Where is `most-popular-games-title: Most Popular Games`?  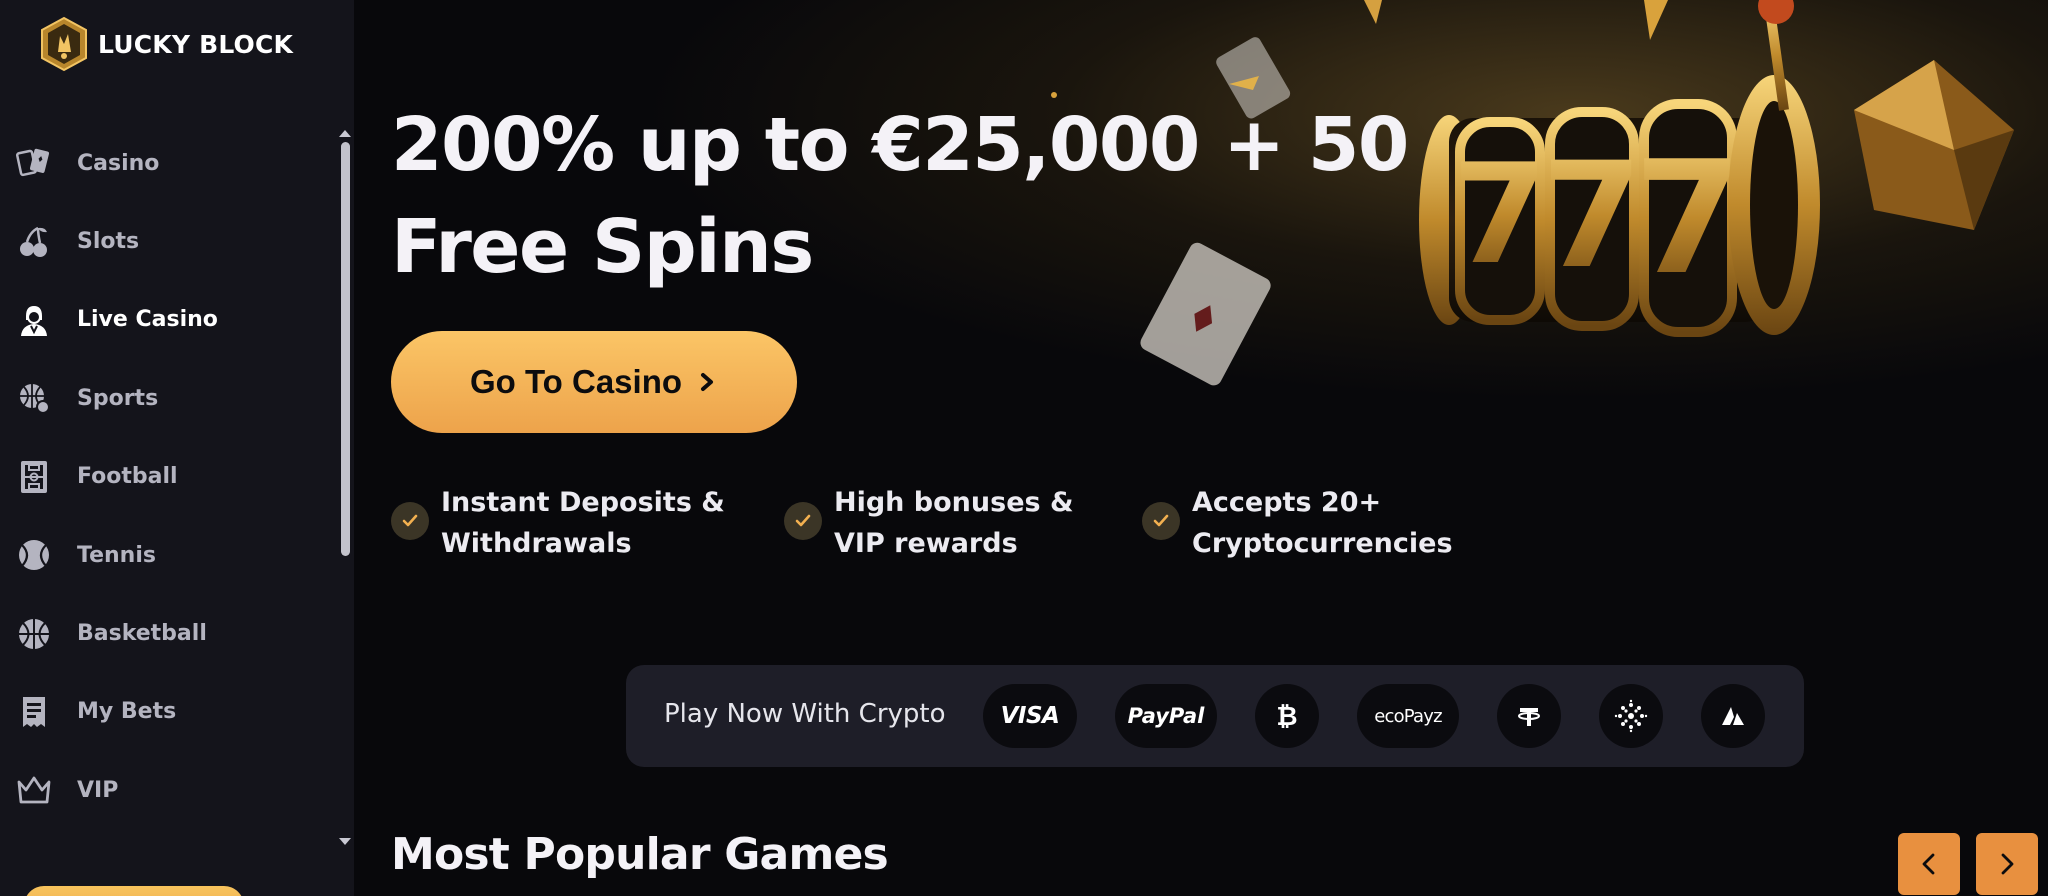 most-popular-games-title: Most Popular Games is located at coordinates (640, 854).